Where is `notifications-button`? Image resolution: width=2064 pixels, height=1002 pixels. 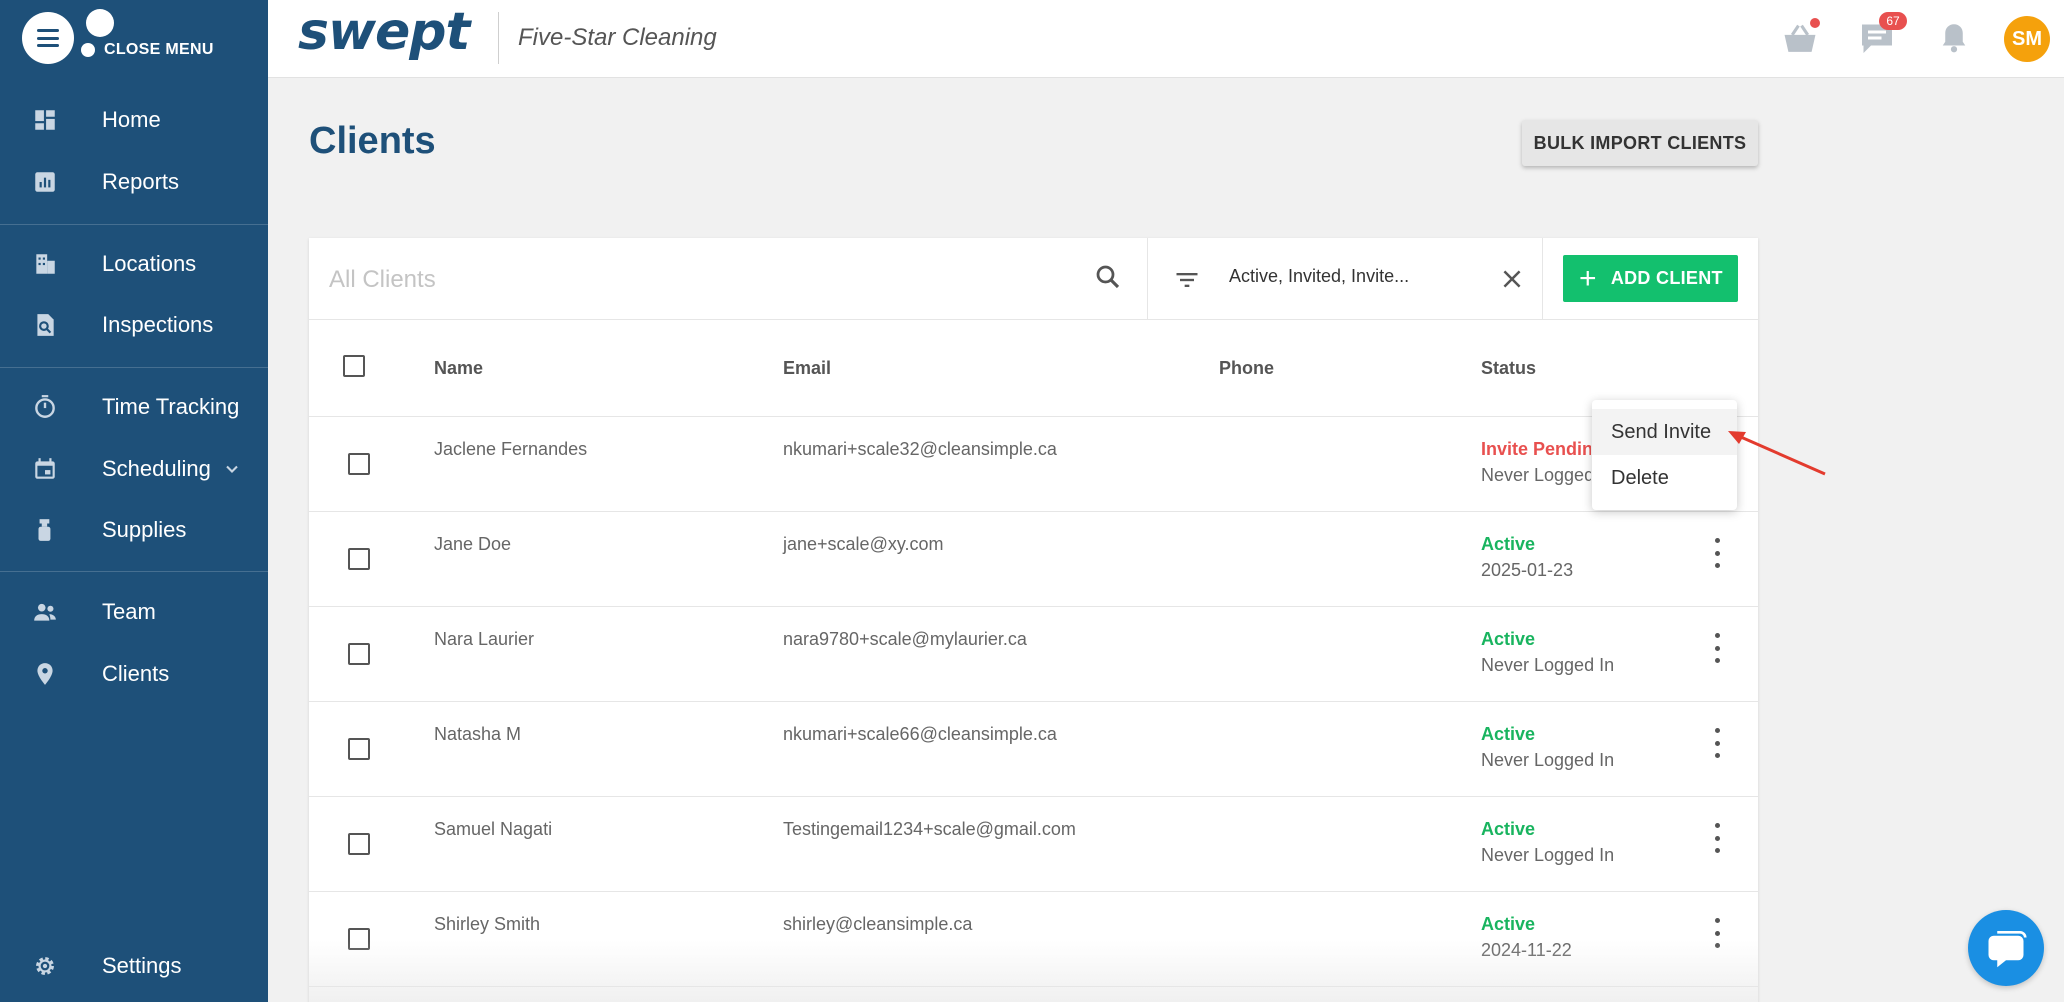
notifications-button is located at coordinates (1954, 38).